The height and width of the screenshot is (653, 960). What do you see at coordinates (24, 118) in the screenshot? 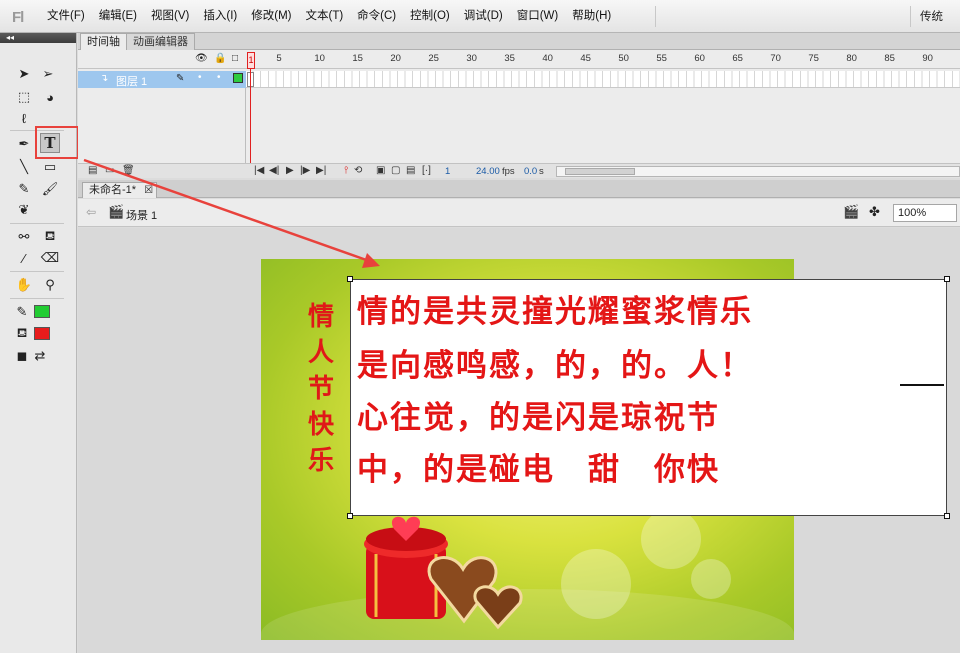
I see `lasso-tool-icon: ℓ` at bounding box center [24, 118].